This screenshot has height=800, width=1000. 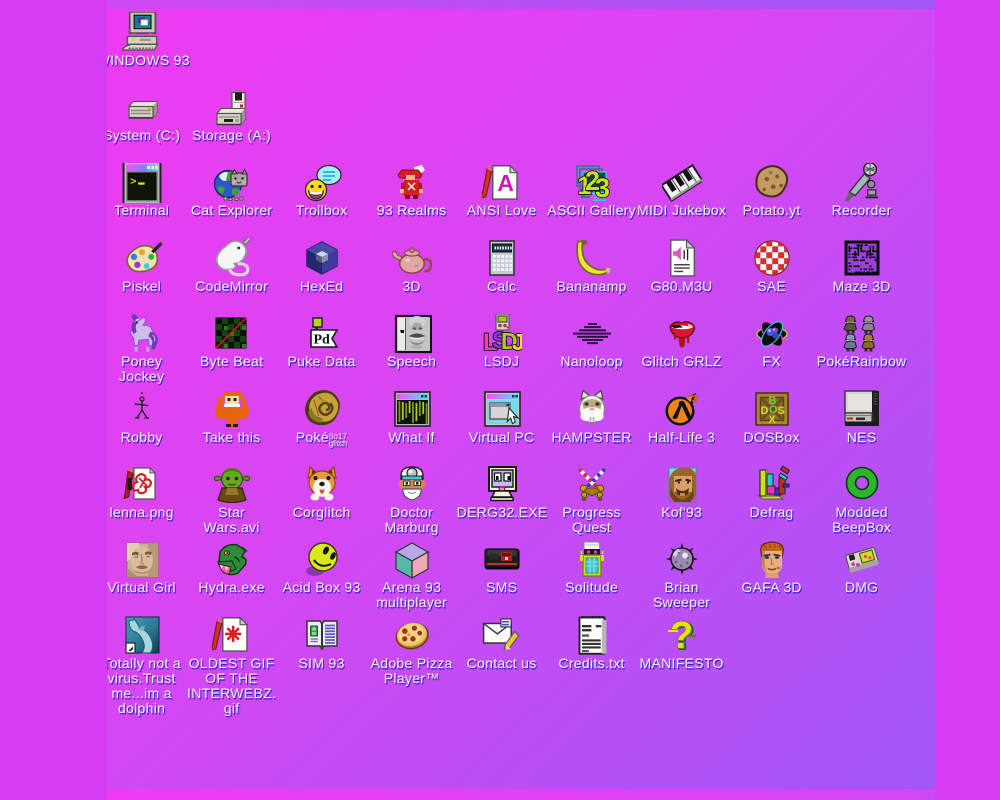 What do you see at coordinates (780, 411) in the screenshot?
I see `svg-text: S` at bounding box center [780, 411].